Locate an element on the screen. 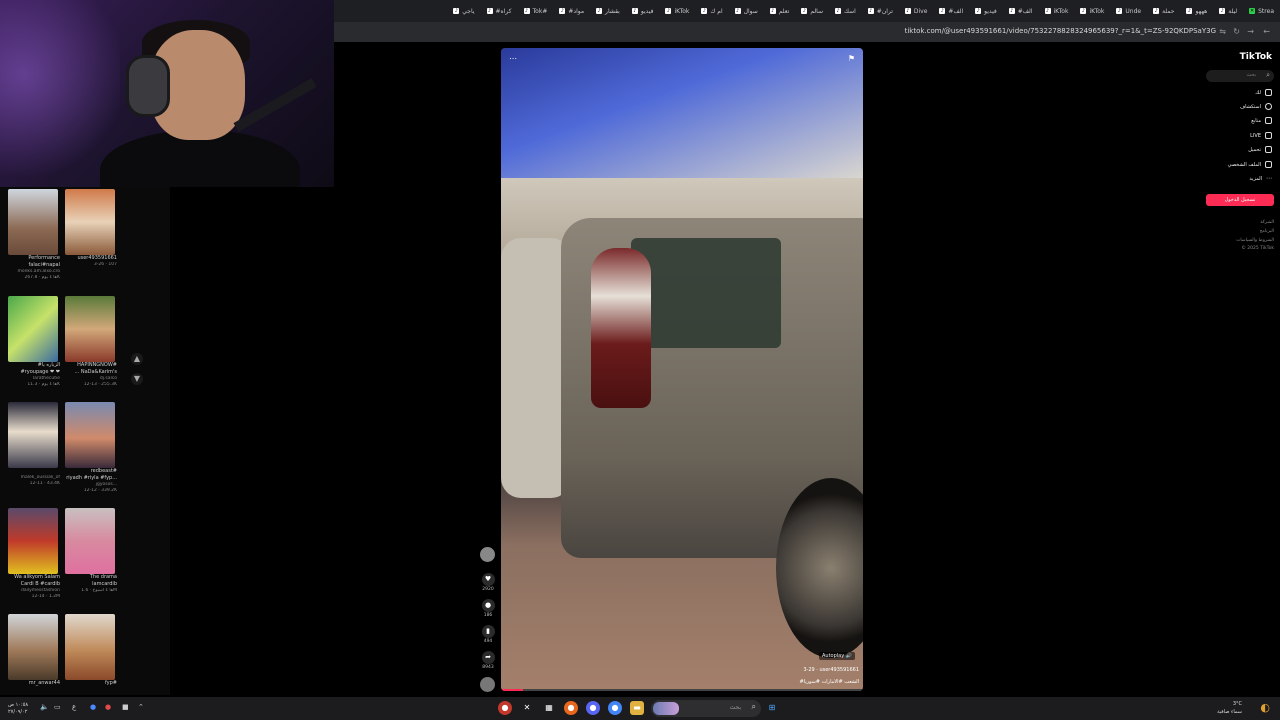  scroll-up-button: ▲ is located at coordinates (137, 359).